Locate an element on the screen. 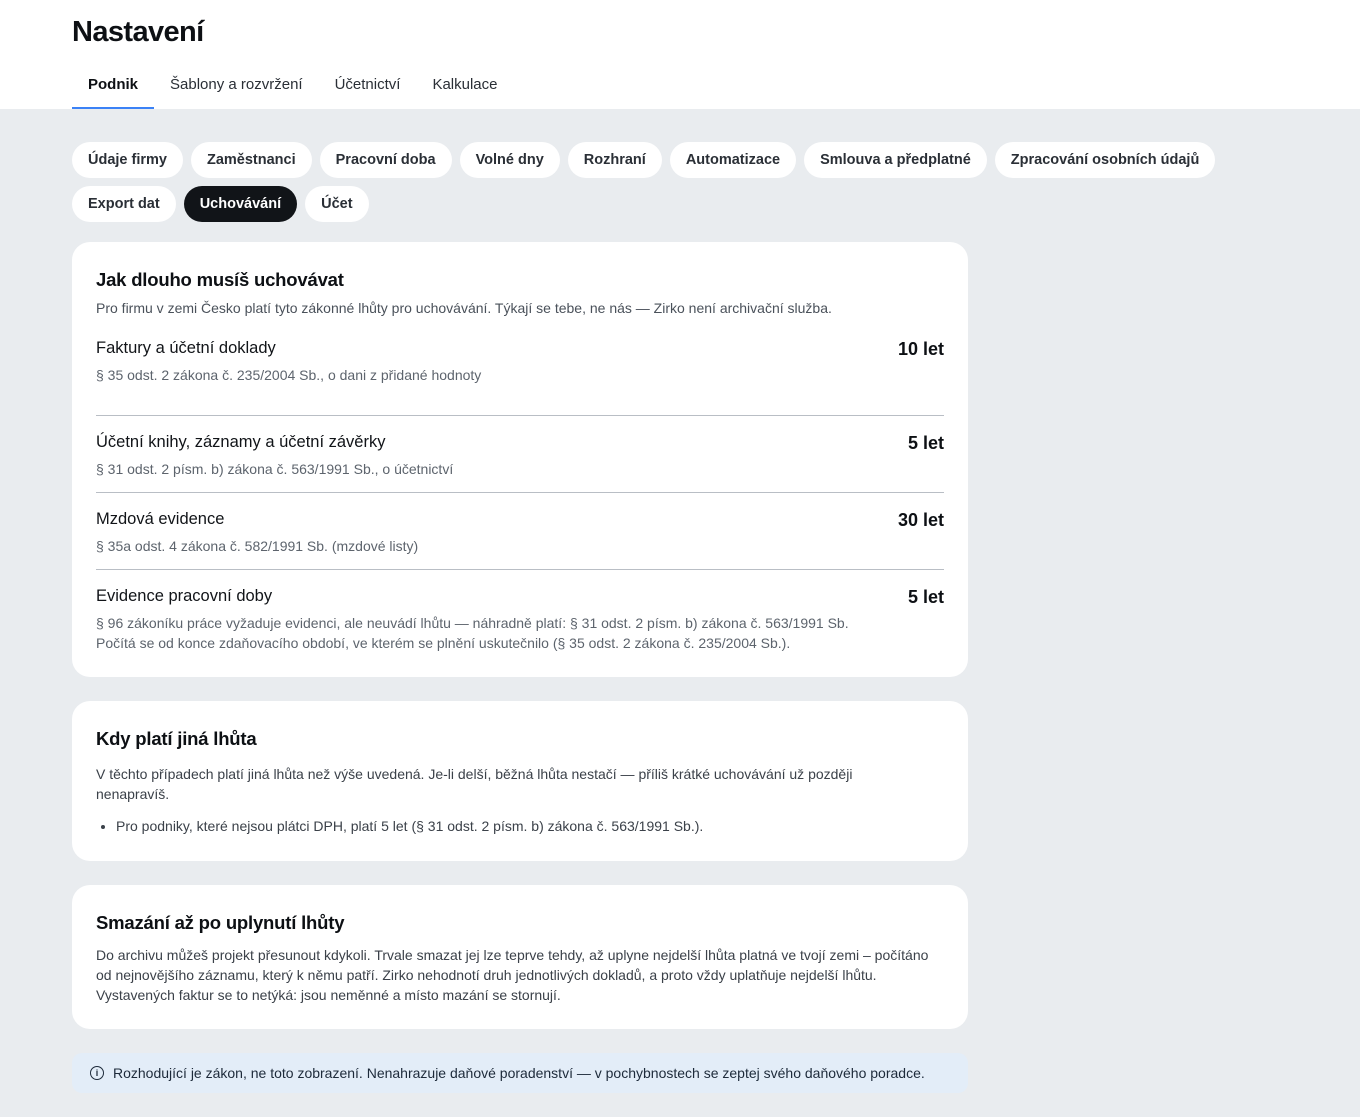 The image size is (1360, 1117). retention-row-value: 10 let is located at coordinates (920, 349).